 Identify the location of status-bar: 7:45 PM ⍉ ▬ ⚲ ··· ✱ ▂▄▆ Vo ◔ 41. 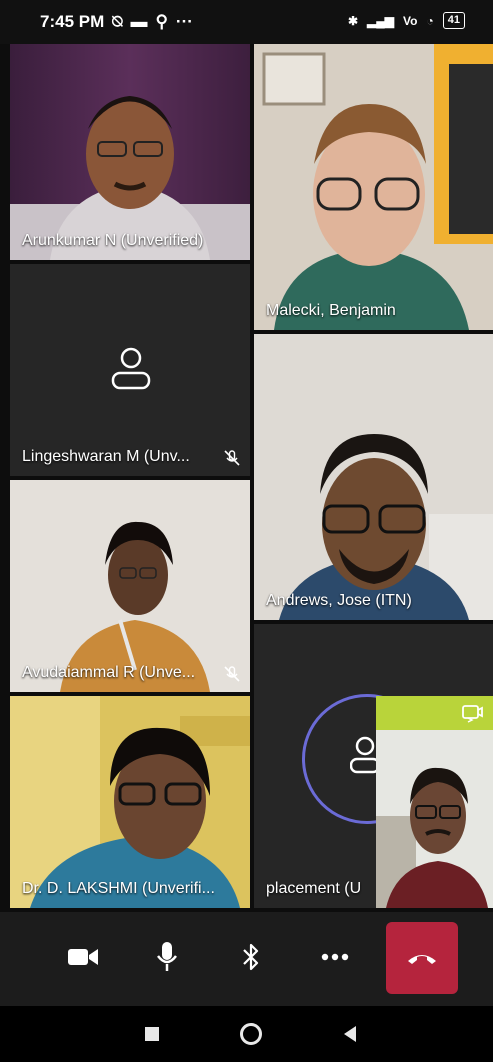
(246, 22).